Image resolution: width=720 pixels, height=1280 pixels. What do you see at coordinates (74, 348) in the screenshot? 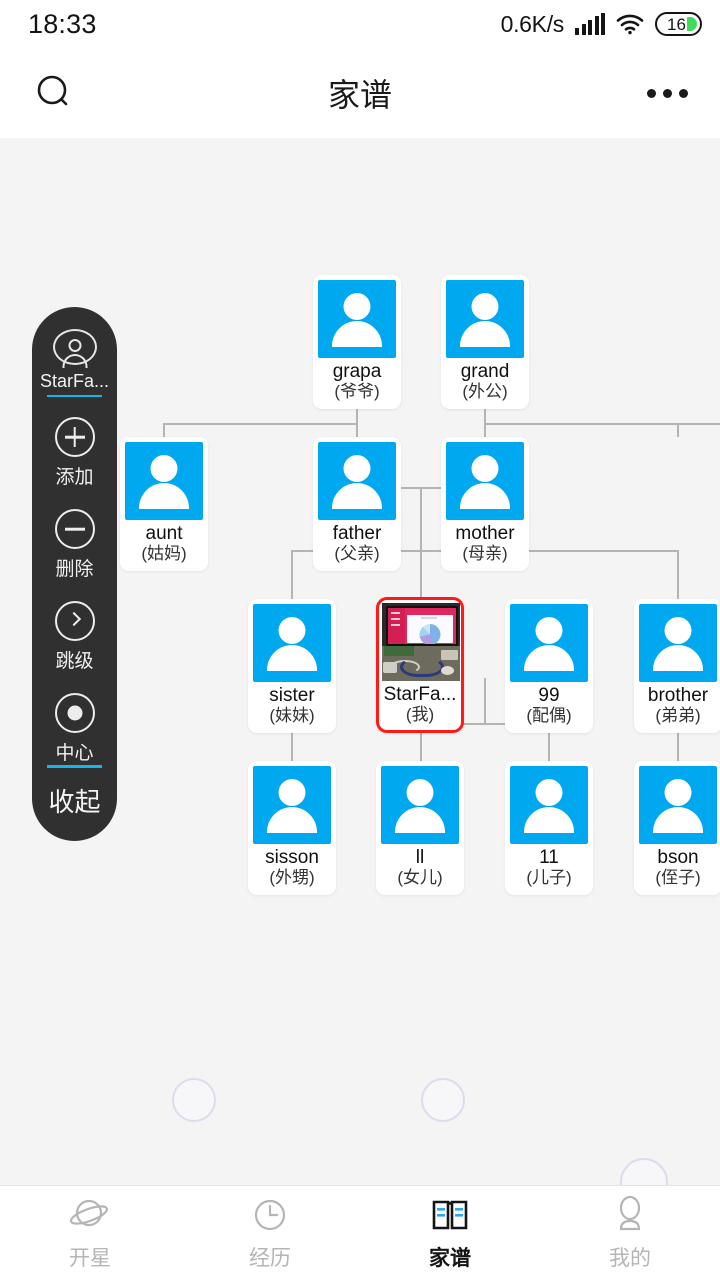
I see `user-avatar-icon` at bounding box center [74, 348].